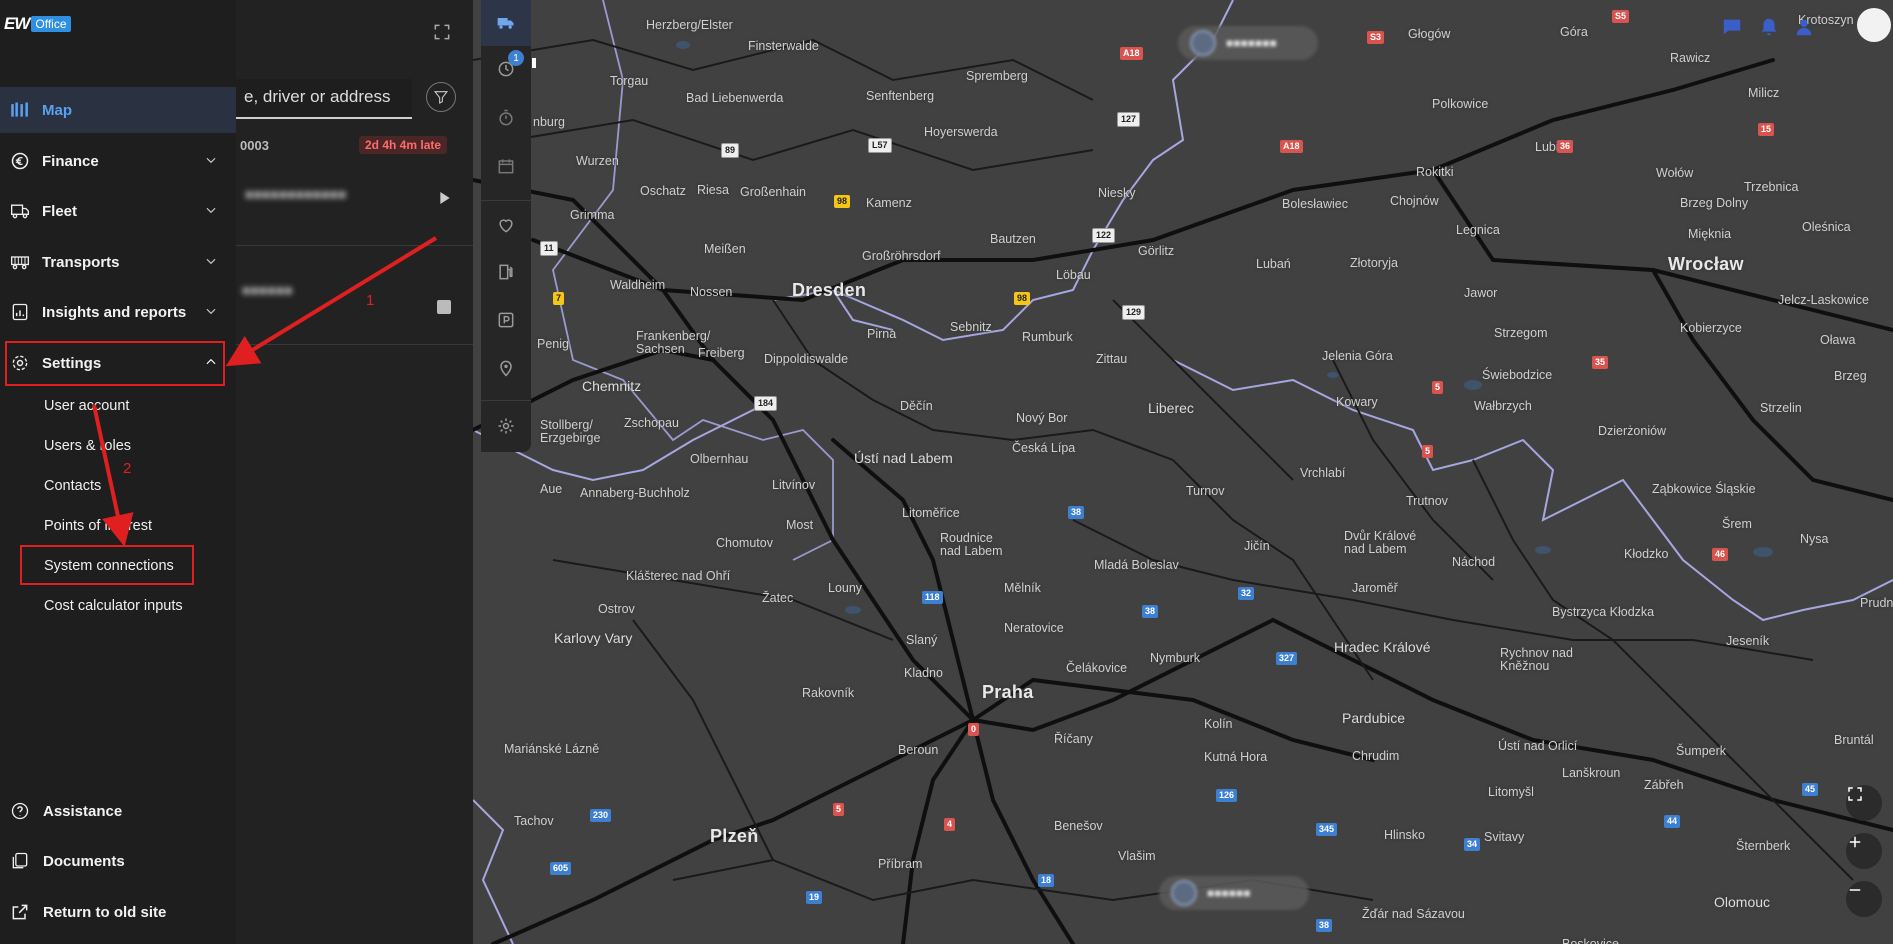 This screenshot has height=944, width=1893. What do you see at coordinates (1438, 387) in the screenshot?
I see `road-number-shield: 5` at bounding box center [1438, 387].